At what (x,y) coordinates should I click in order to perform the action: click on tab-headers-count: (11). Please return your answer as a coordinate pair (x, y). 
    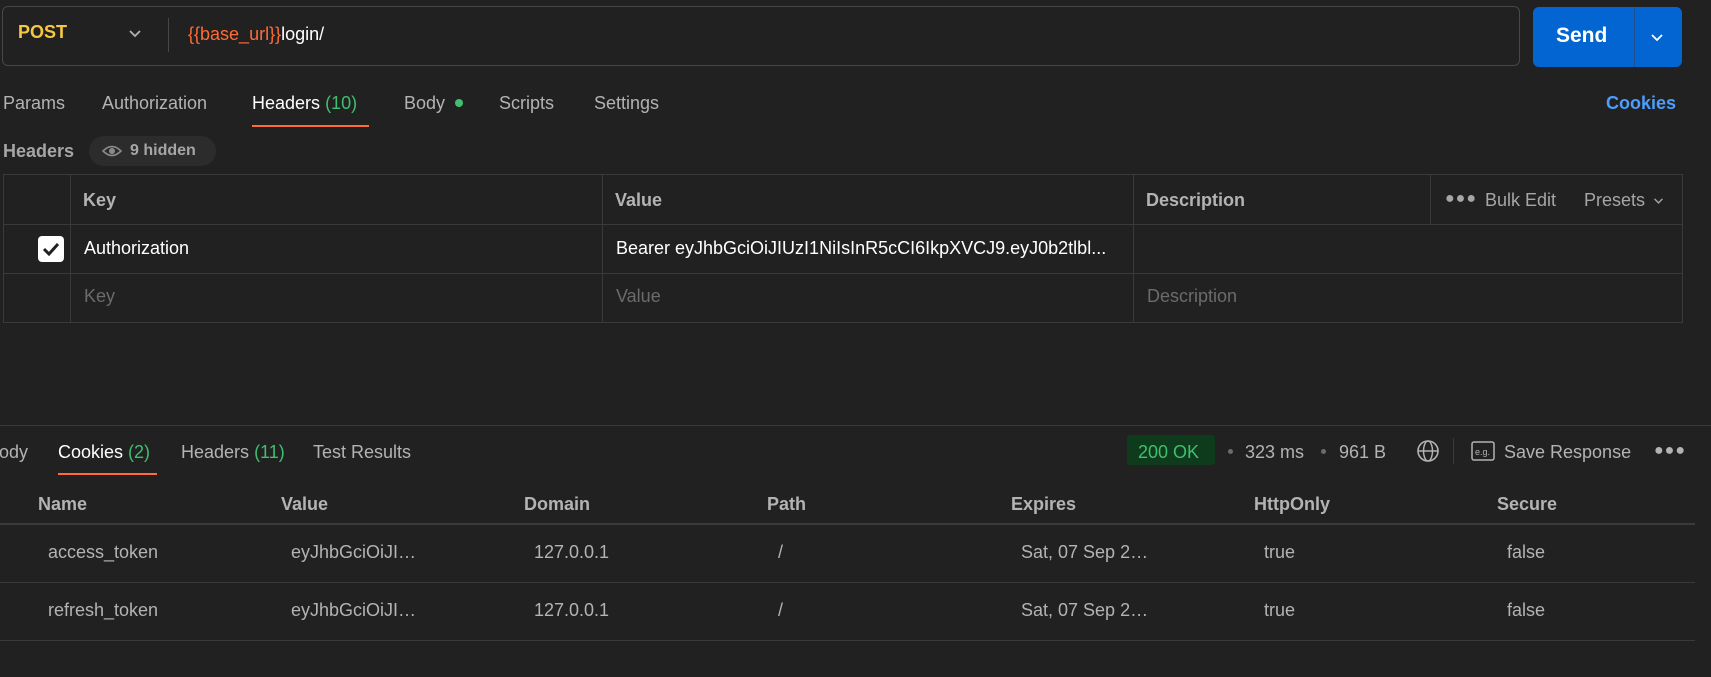
    Looking at the image, I should click on (269, 452).